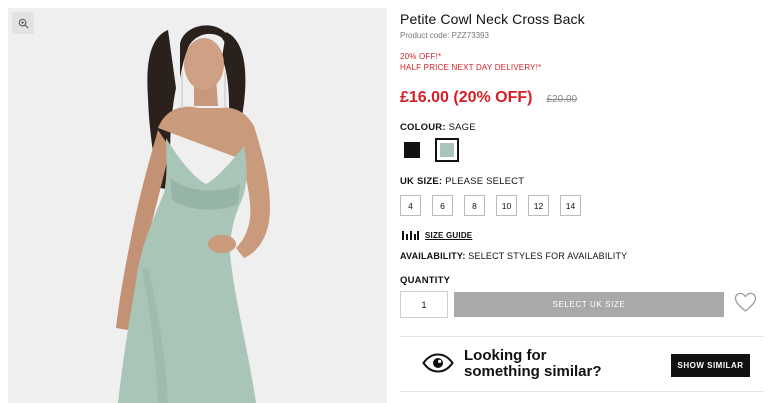 The image size is (772, 403). Describe the element at coordinates (533, 371) in the screenshot. I see `similar-line-2: something similar?` at that location.